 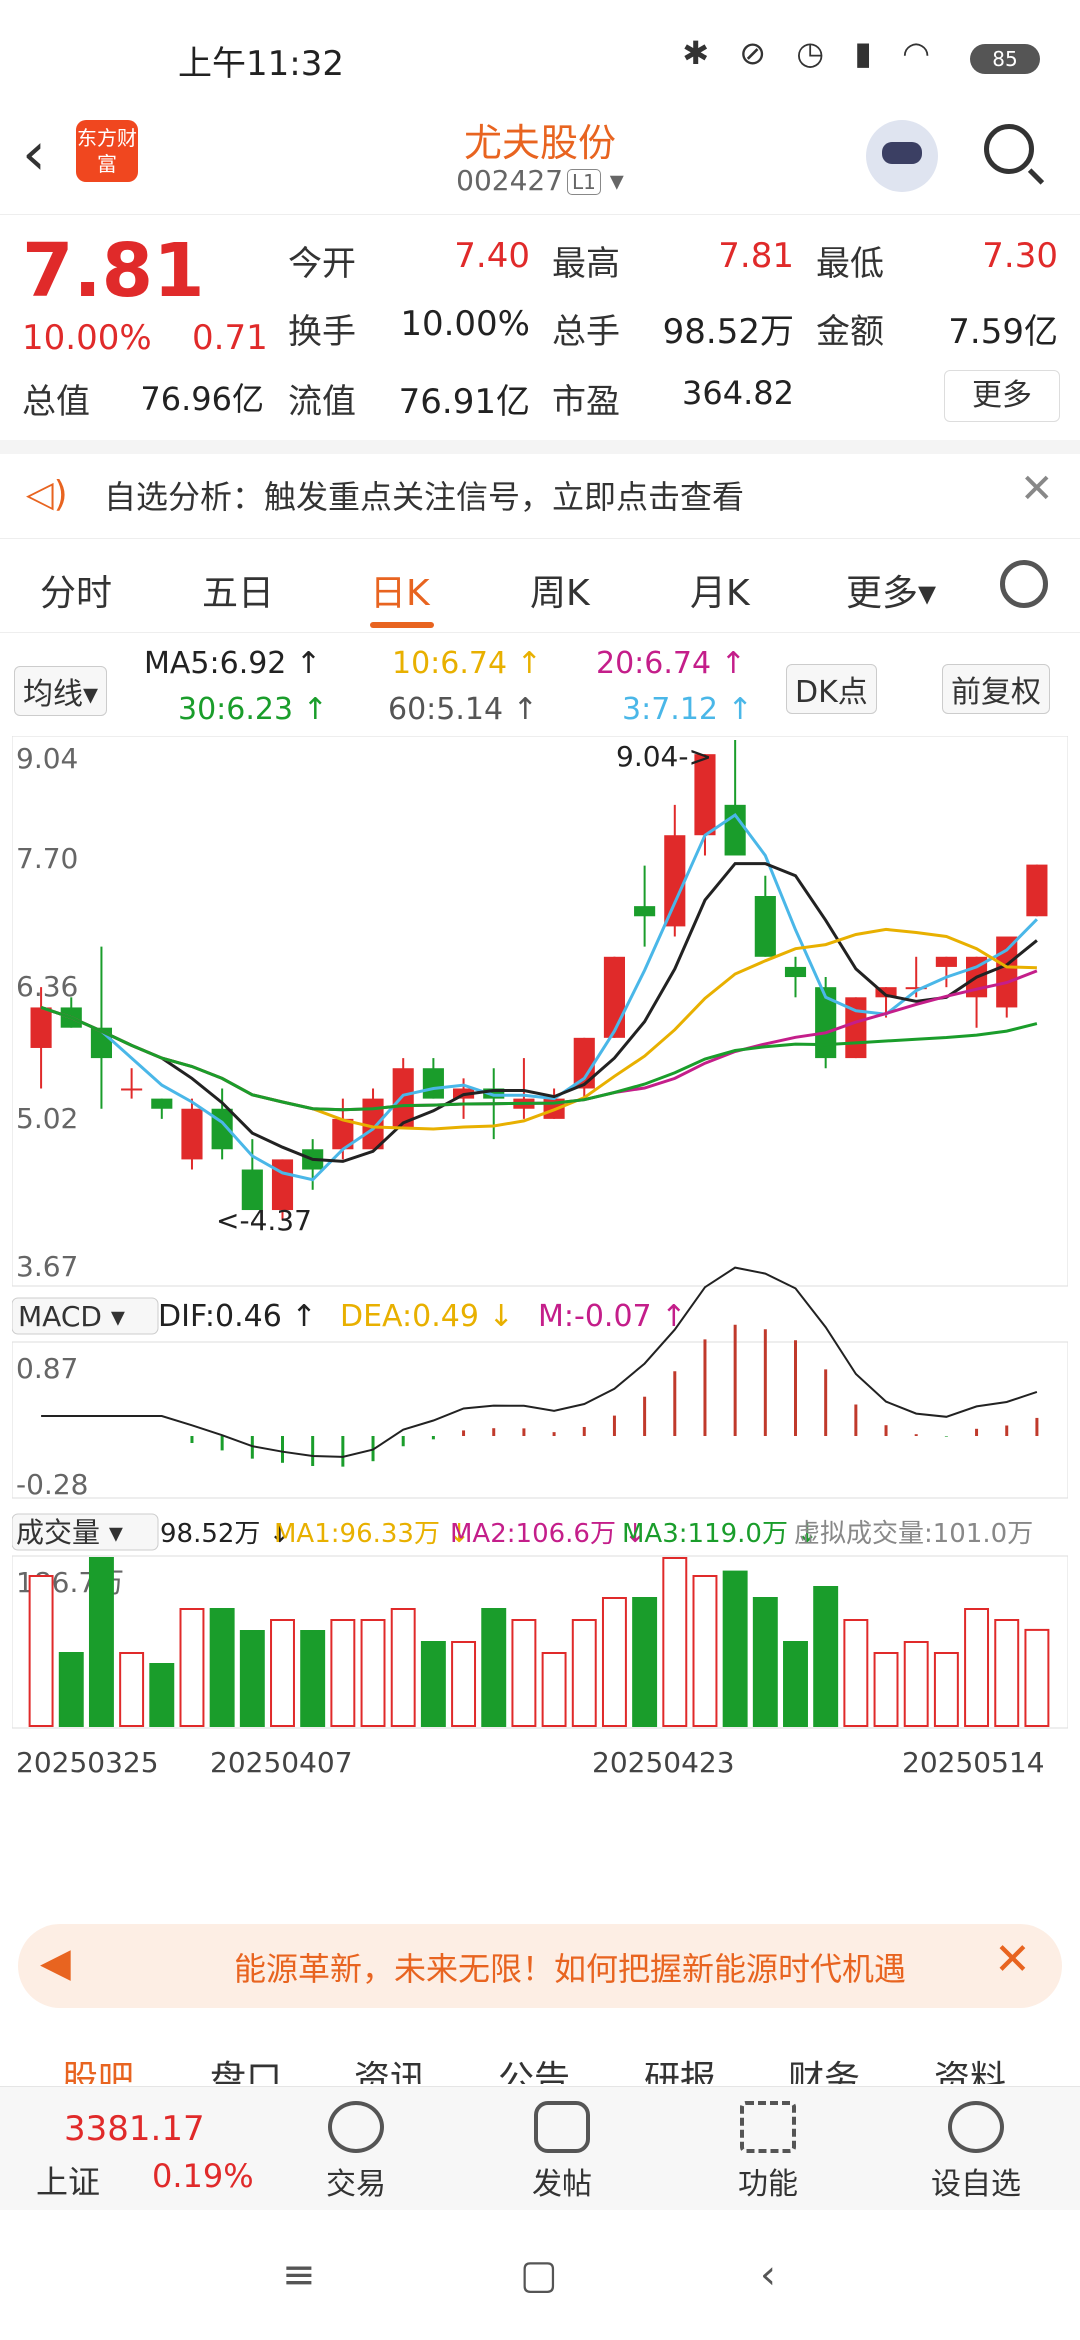 I want to click on dea-label: DEA:0.49 ↓, so click(x=427, y=1316).